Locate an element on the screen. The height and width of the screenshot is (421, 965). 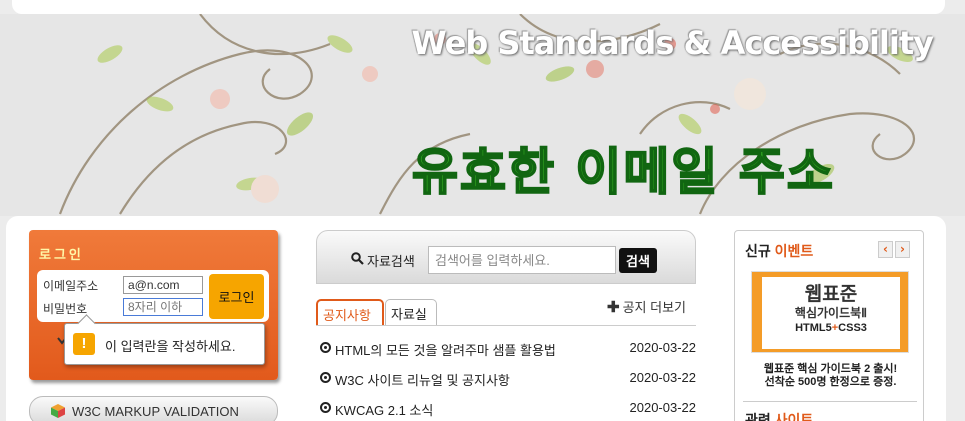
more-notices-link: ✚ 공지 더보기 is located at coordinates (646, 306).